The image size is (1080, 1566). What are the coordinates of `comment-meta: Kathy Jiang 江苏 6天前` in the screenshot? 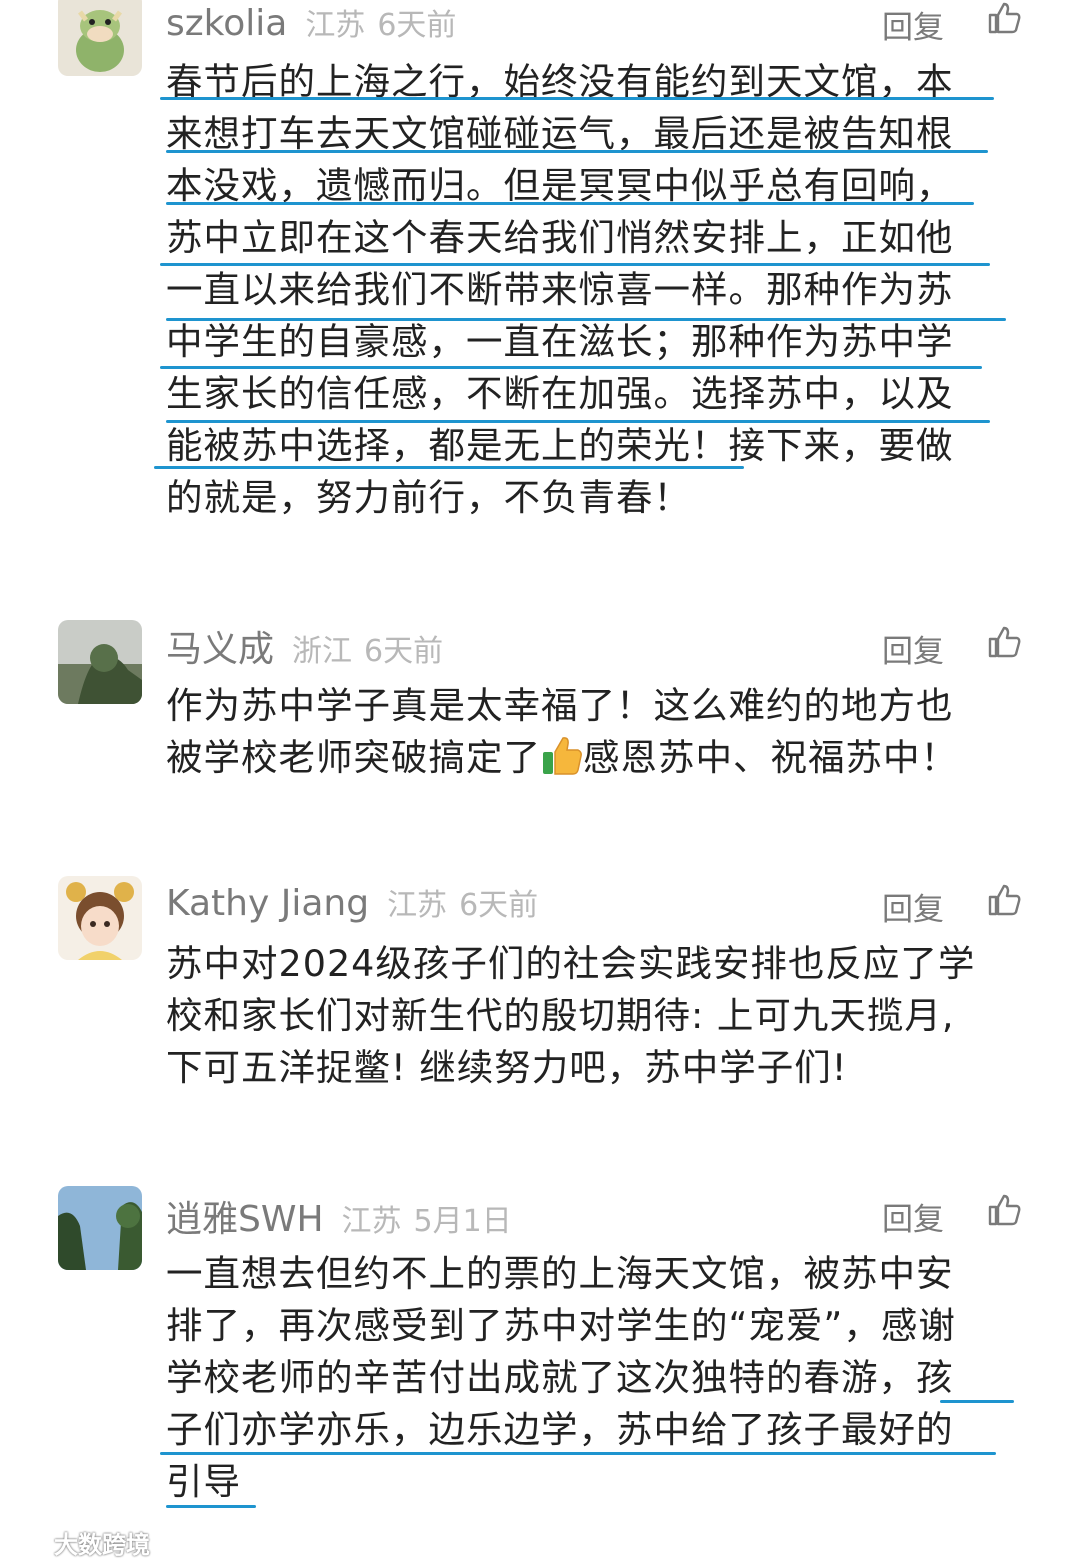 It's located at (352, 903).